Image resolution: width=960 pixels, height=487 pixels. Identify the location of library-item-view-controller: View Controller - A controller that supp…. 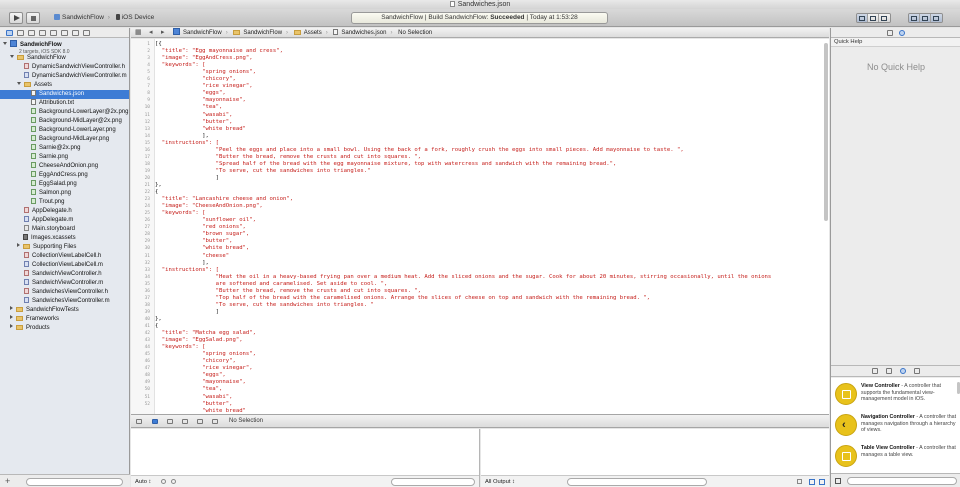
(895, 393).